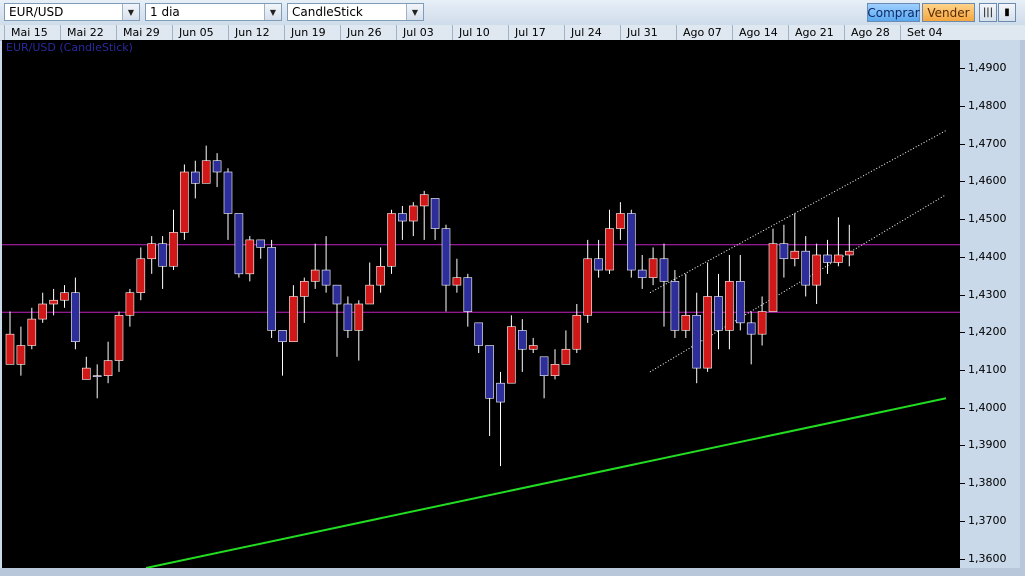 This screenshot has height=576, width=1025. Describe the element at coordinates (72, 12) in the screenshot. I see `symbol-select: EUR/USD ▼` at that location.